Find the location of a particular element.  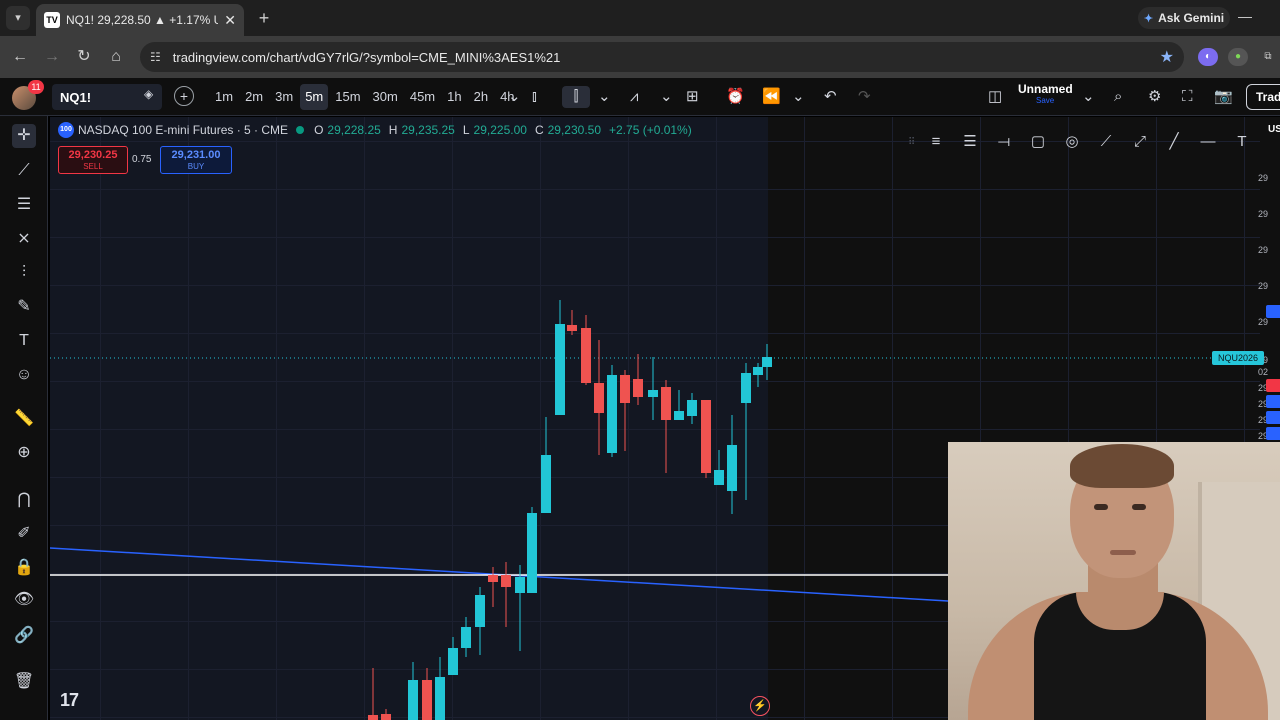

buy-label: BUY is located at coordinates (196, 166).